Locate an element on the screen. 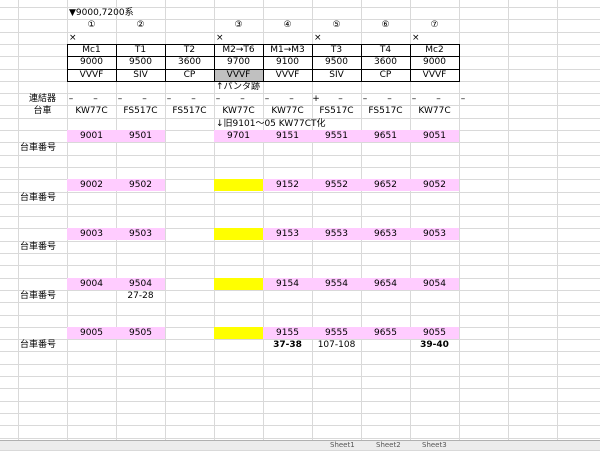 The height and width of the screenshot is (451, 600). bogie-label: 台車 is located at coordinates (42, 111).